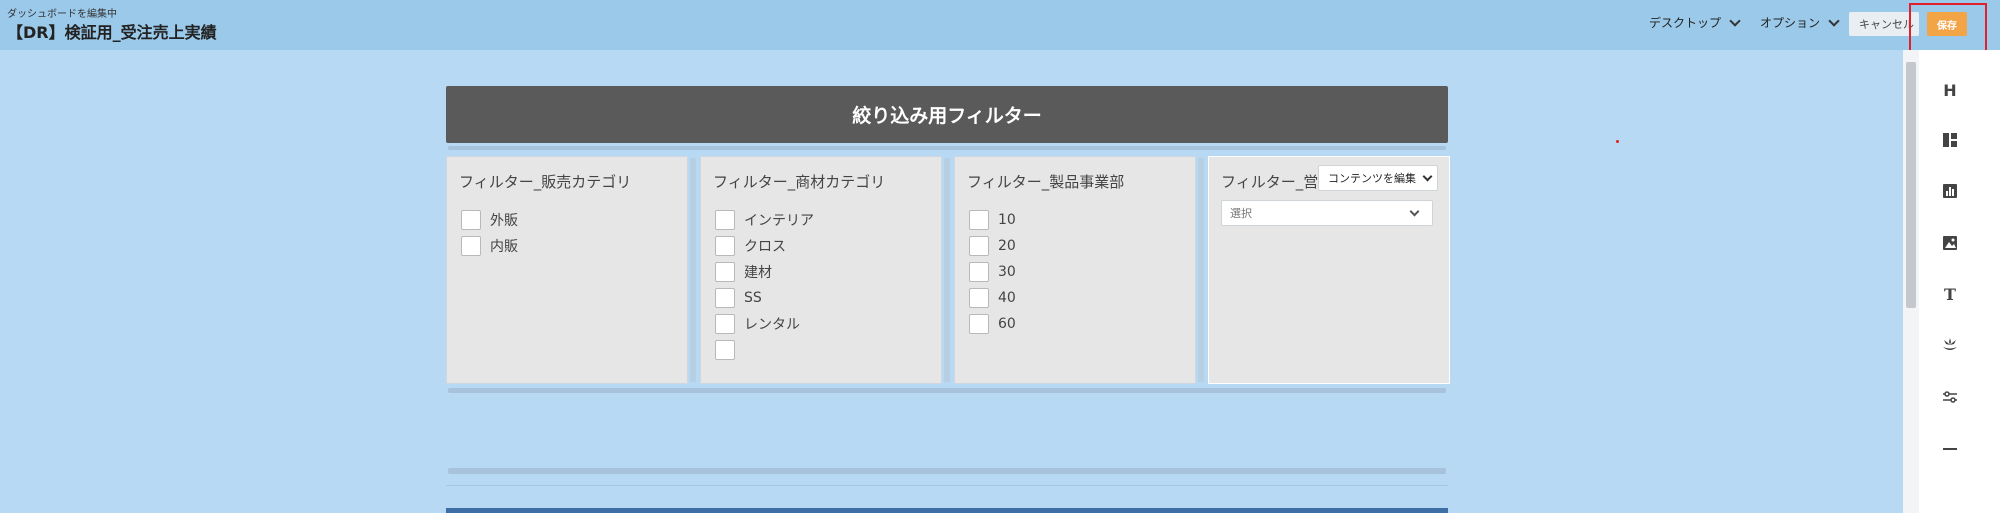 The width and height of the screenshot is (2000, 513). What do you see at coordinates (1685, 23) in the screenshot?
I see `desktop-menu-label: デスクトップ` at bounding box center [1685, 23].